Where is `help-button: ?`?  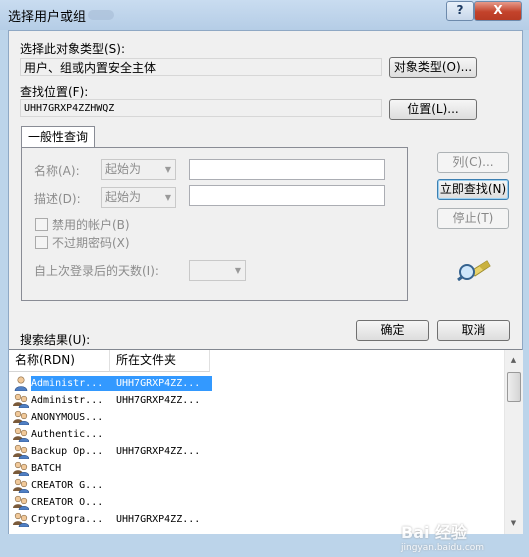 help-button: ? is located at coordinates (460, 11).